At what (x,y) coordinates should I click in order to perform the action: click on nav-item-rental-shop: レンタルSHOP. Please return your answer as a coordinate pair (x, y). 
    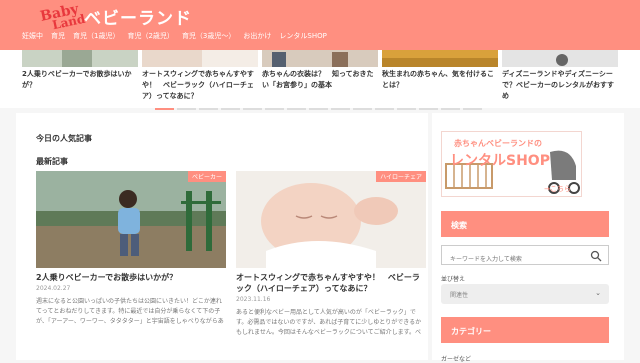
    Looking at the image, I should click on (302, 36).